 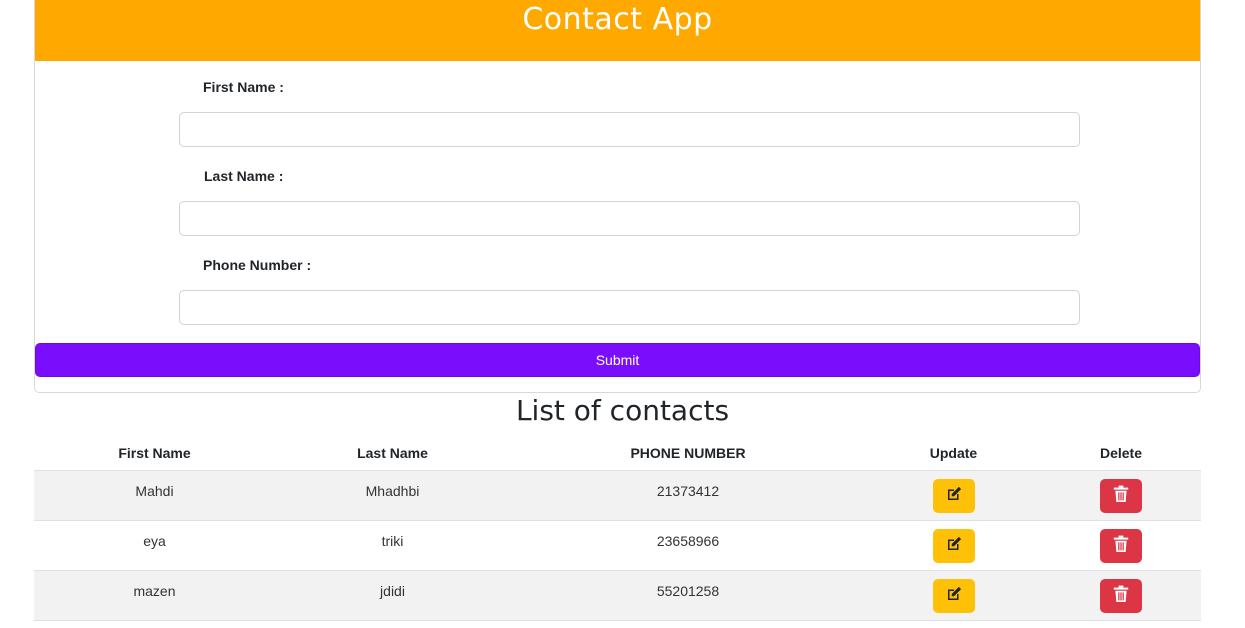 What do you see at coordinates (629, 307) in the screenshot?
I see `phone-number-input` at bounding box center [629, 307].